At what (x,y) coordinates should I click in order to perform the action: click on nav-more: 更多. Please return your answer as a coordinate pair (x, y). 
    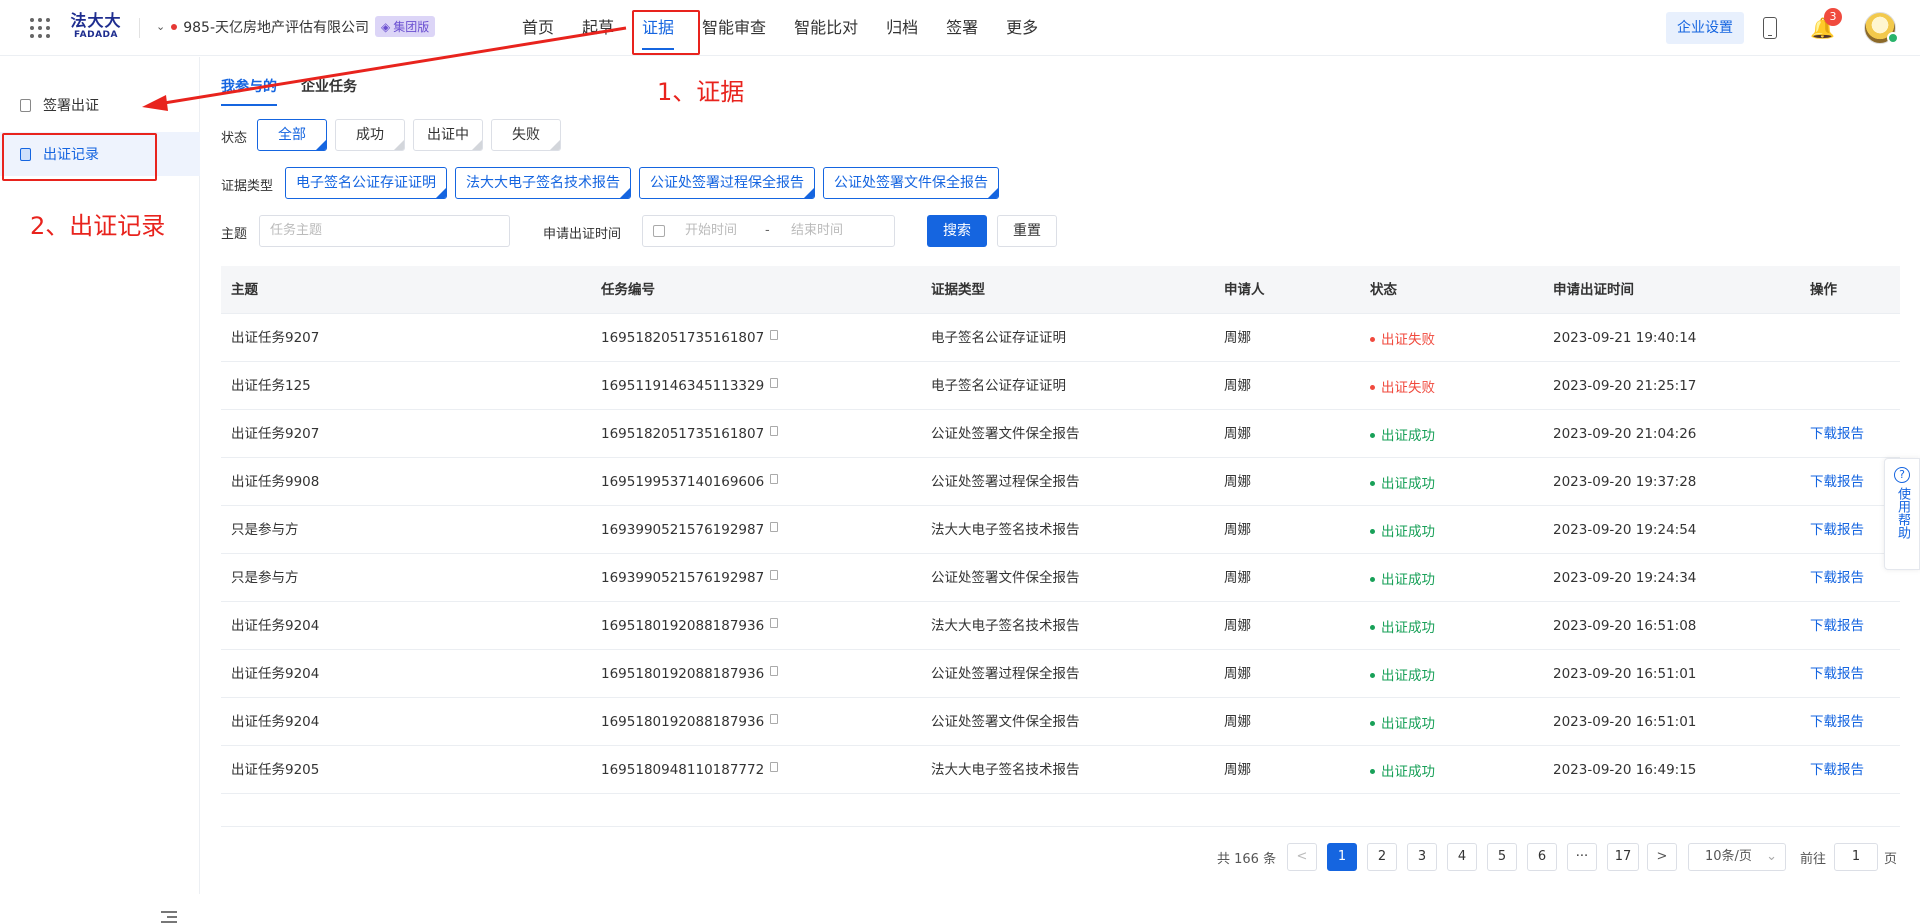
    Looking at the image, I should click on (1022, 28).